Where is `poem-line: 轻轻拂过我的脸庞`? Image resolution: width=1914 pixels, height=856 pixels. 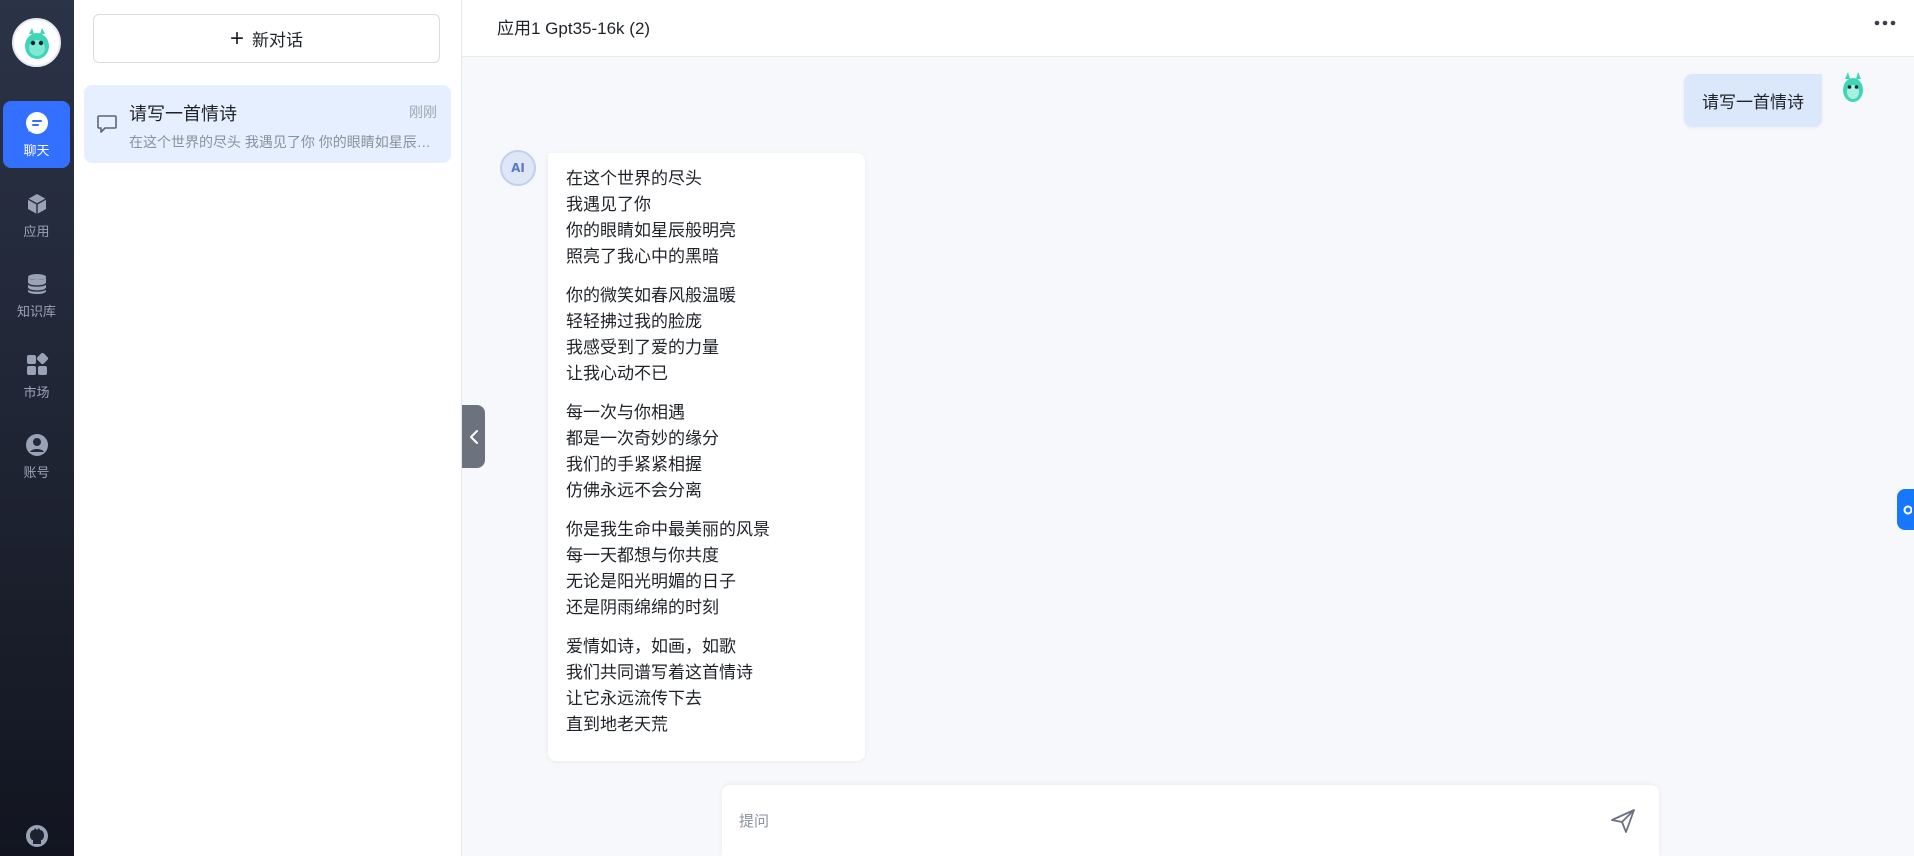
poem-line: 轻轻拂过我的脸庞 is located at coordinates (634, 321).